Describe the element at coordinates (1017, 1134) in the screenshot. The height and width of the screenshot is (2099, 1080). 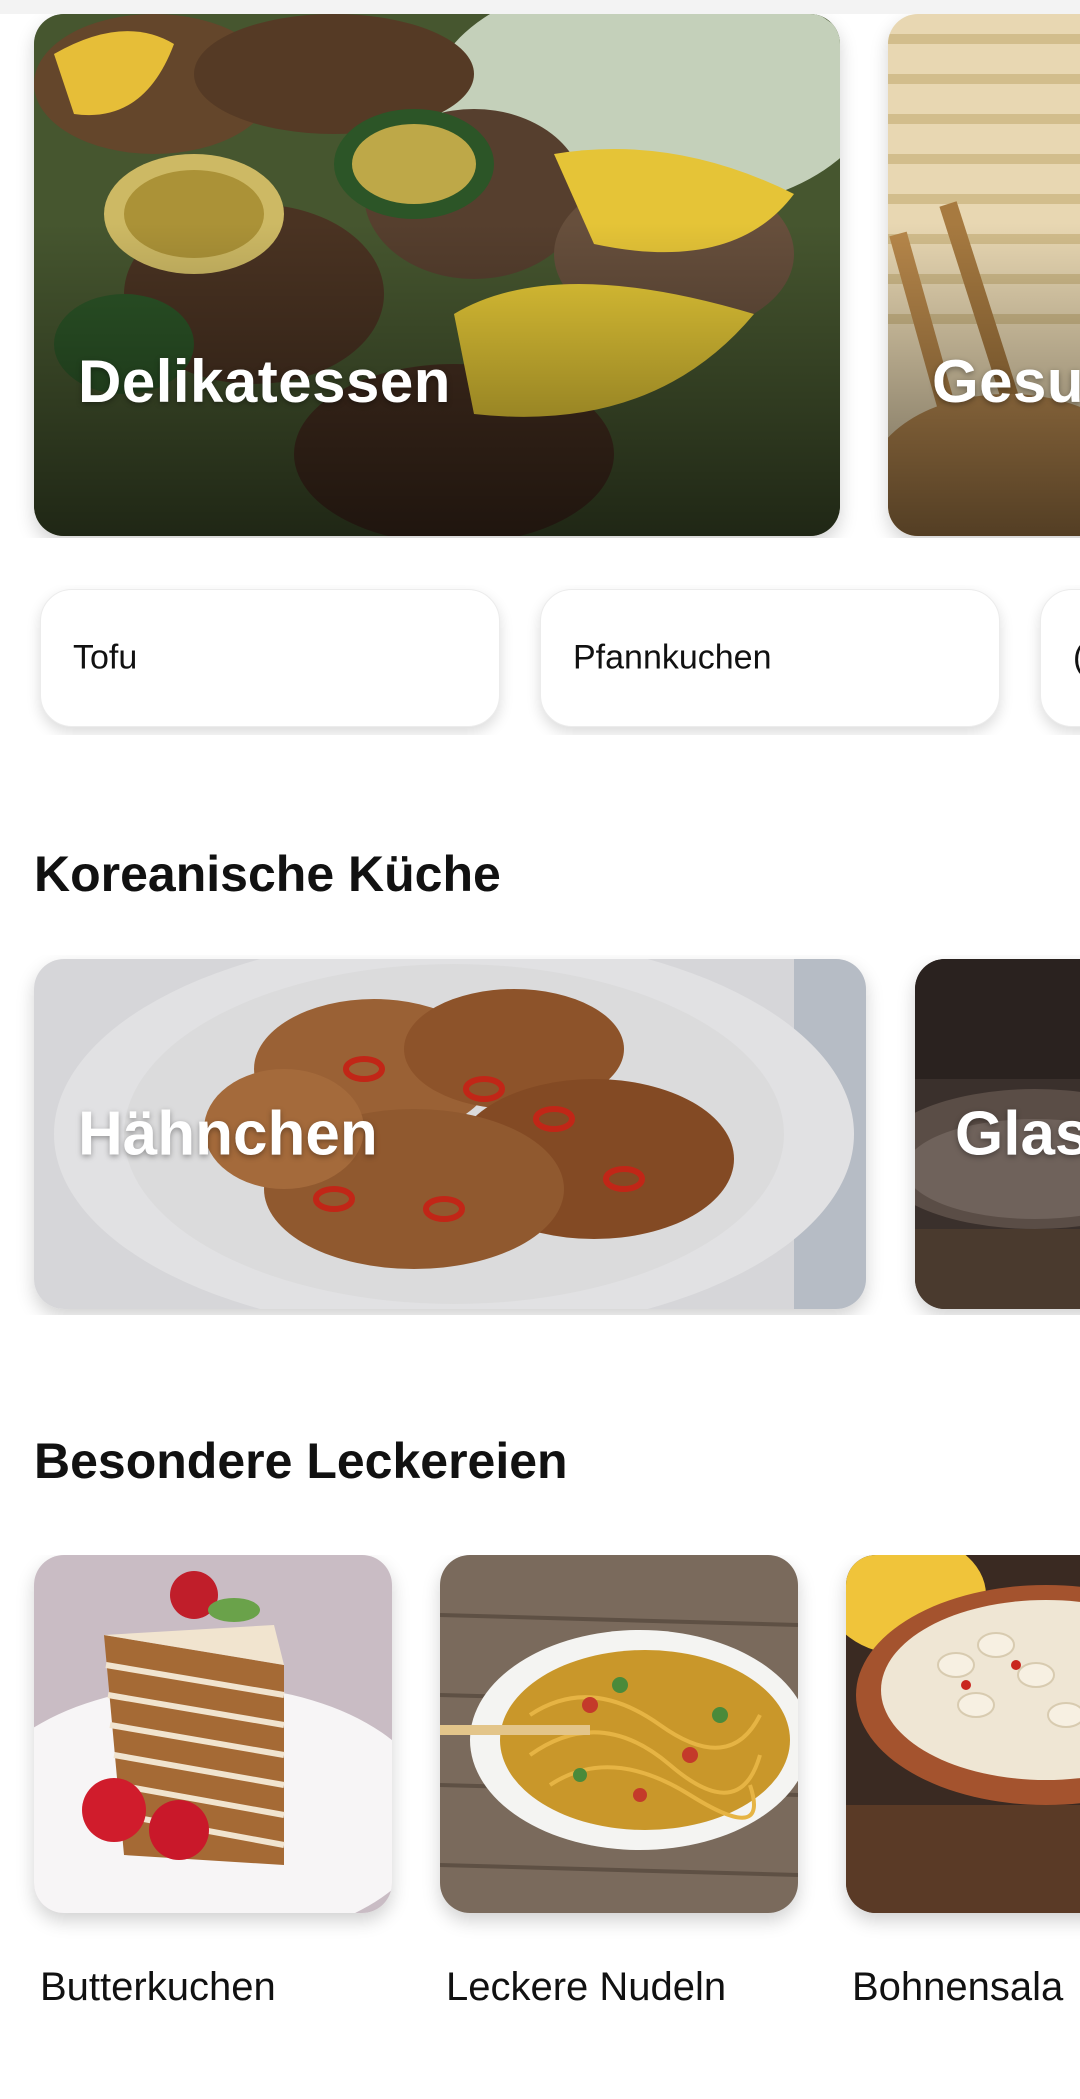
I see `korean-card-label: Glas` at that location.